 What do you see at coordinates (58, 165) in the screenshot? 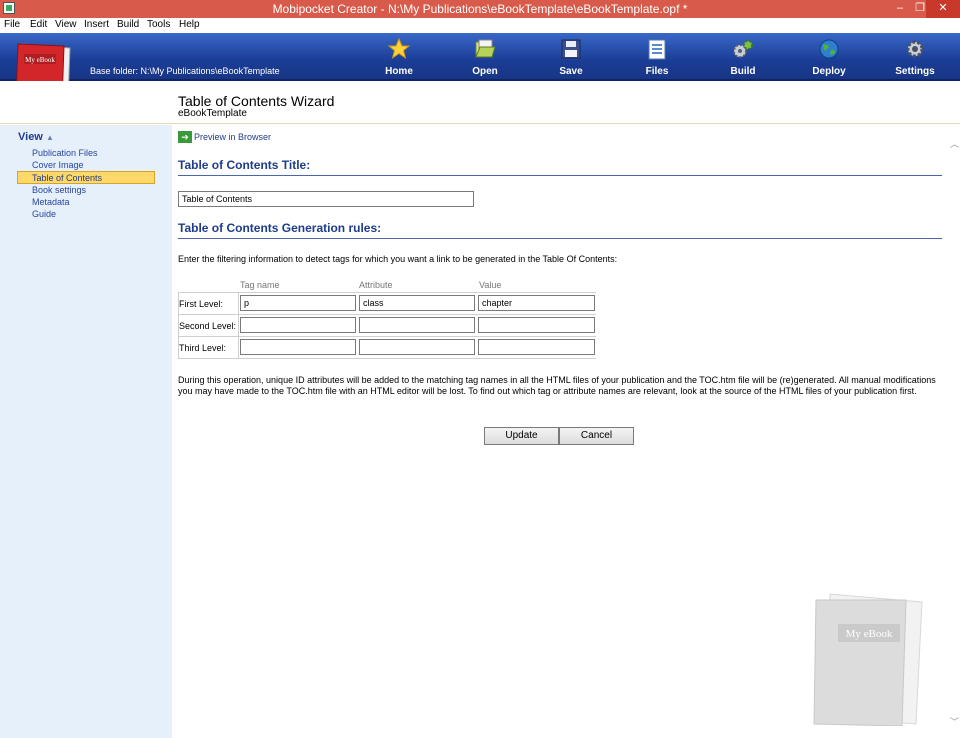
I see `sidebar-item-cover-image: Cover Image` at bounding box center [58, 165].